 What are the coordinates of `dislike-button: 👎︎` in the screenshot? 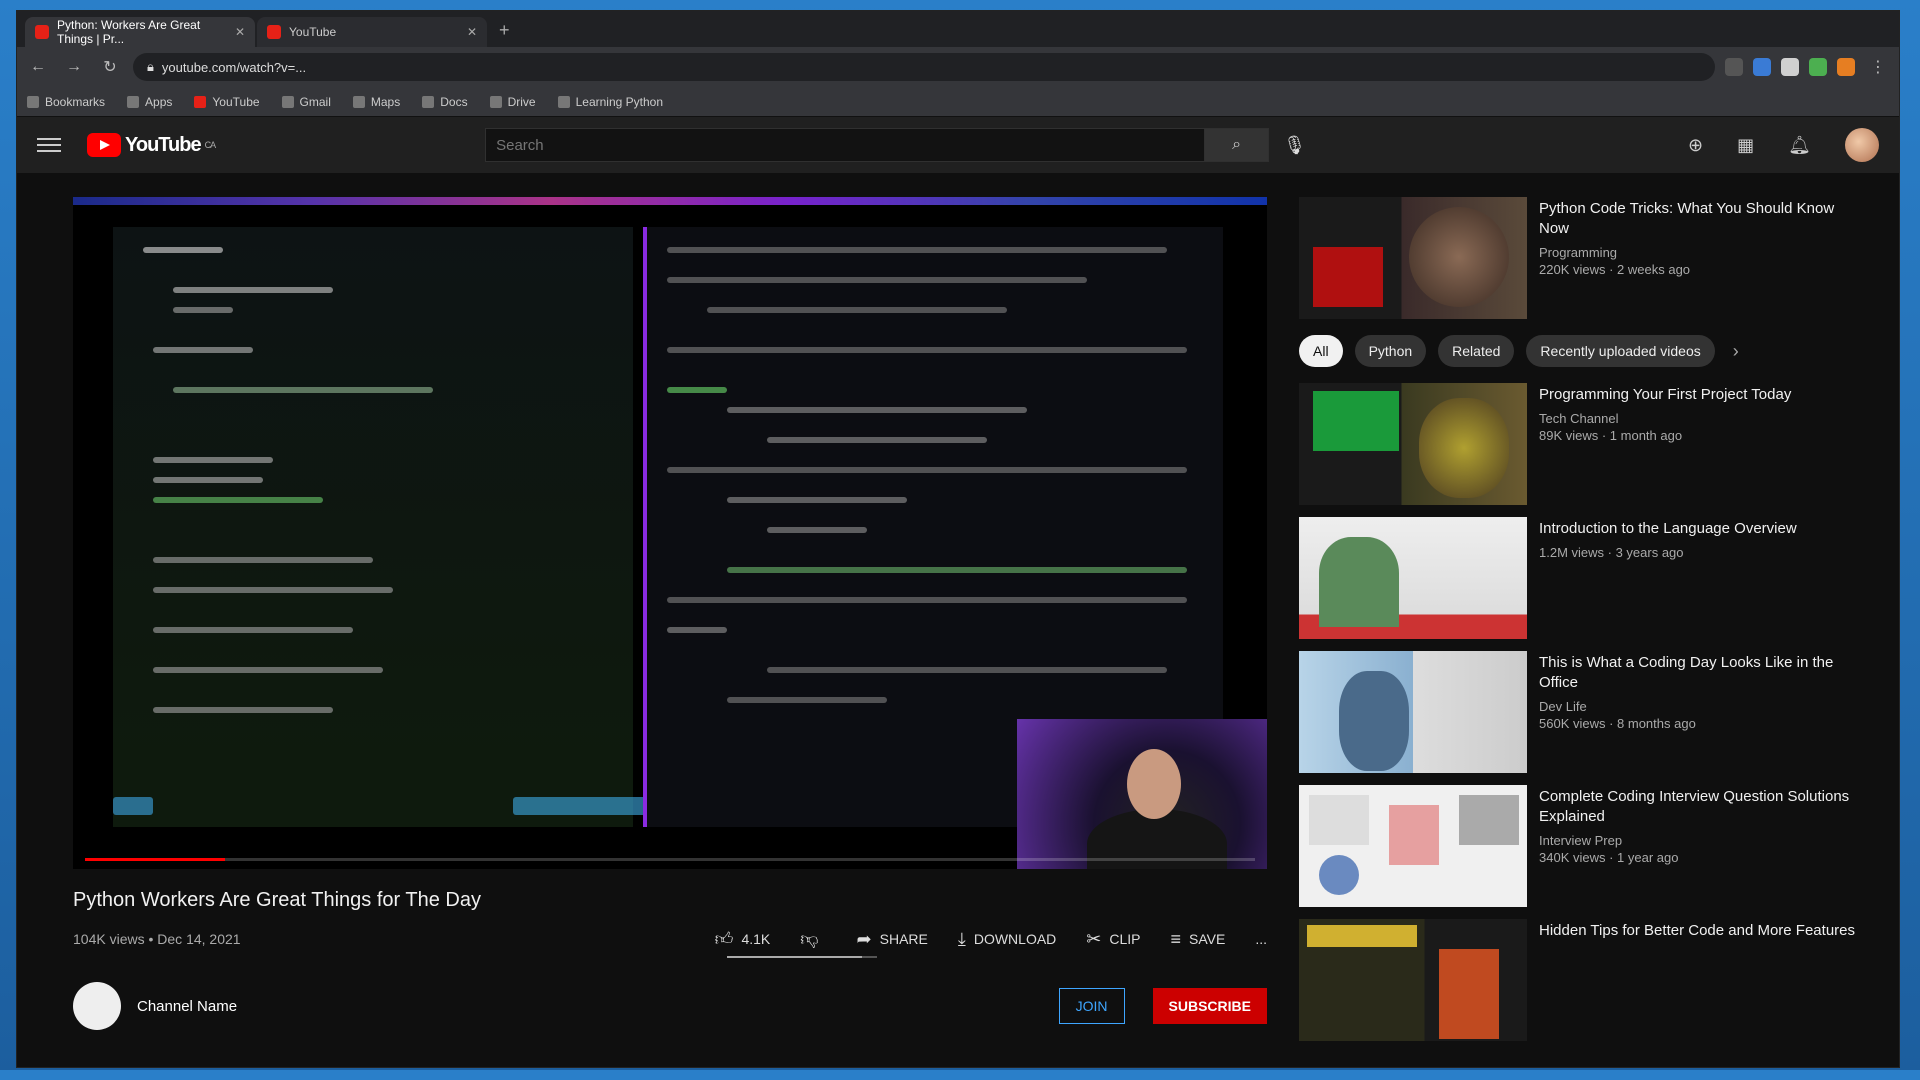 It's located at (813, 939).